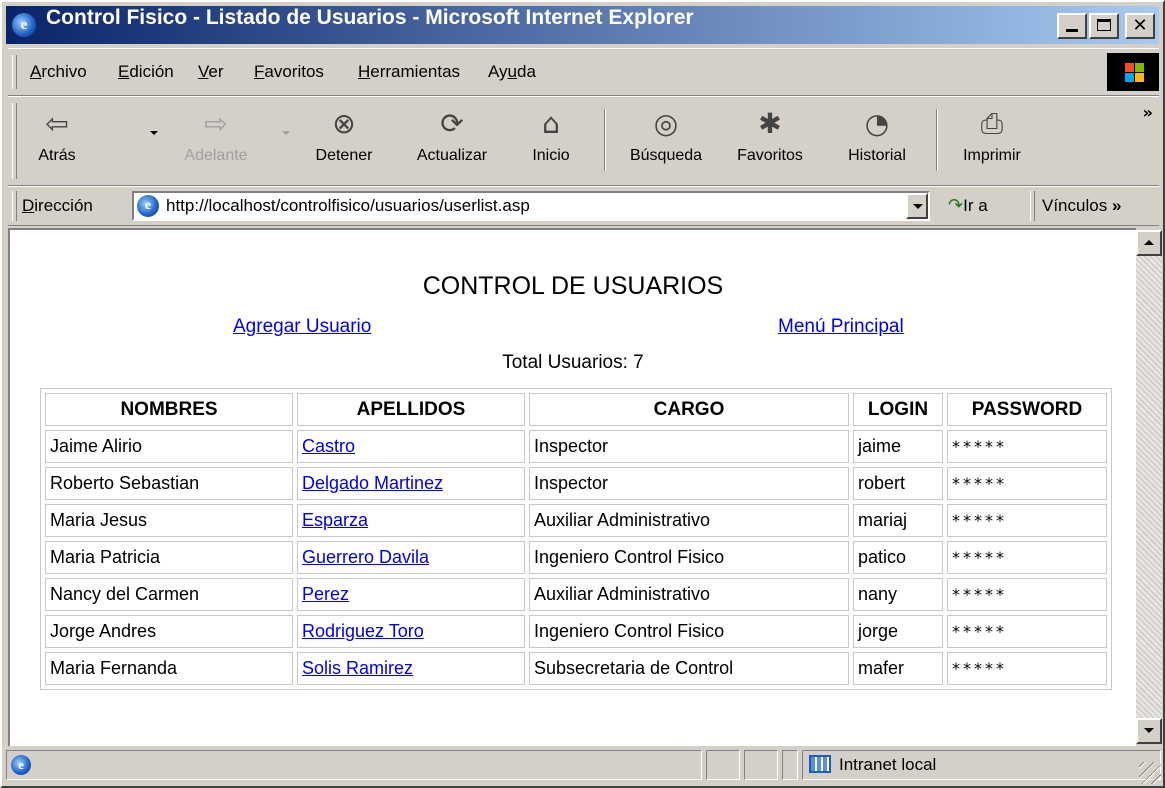  What do you see at coordinates (125, 483) in the screenshot?
I see `cell-nombres: Roberto Sebastian` at bounding box center [125, 483].